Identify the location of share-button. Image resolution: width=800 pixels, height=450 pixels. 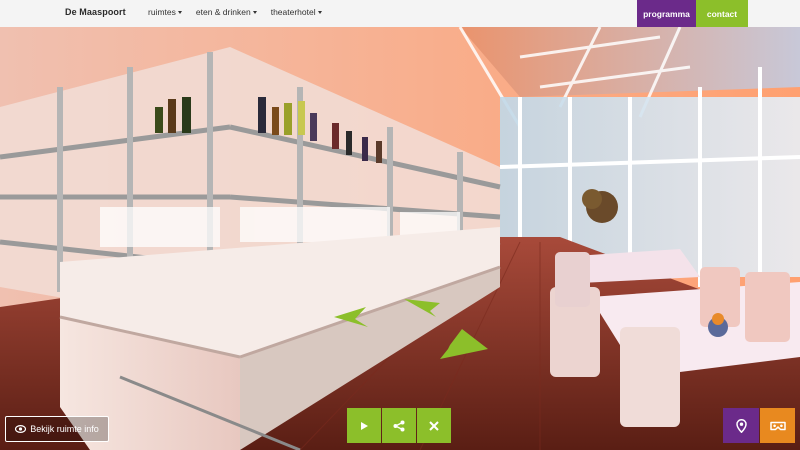
(399, 425).